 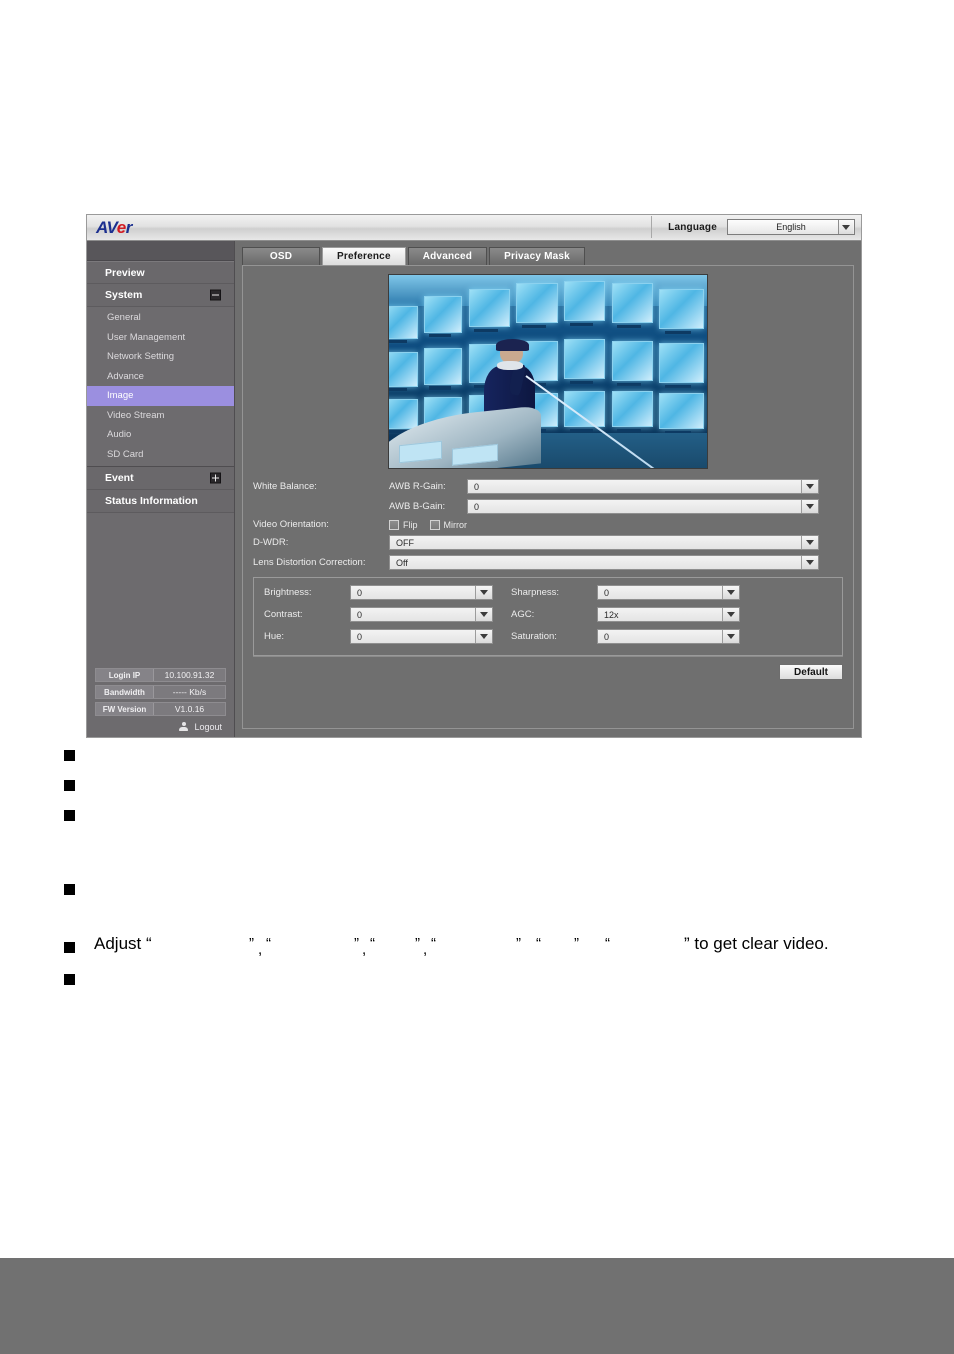 What do you see at coordinates (417, 506) in the screenshot?
I see `awb-b-gain-label: AWB B-Gain:` at bounding box center [417, 506].